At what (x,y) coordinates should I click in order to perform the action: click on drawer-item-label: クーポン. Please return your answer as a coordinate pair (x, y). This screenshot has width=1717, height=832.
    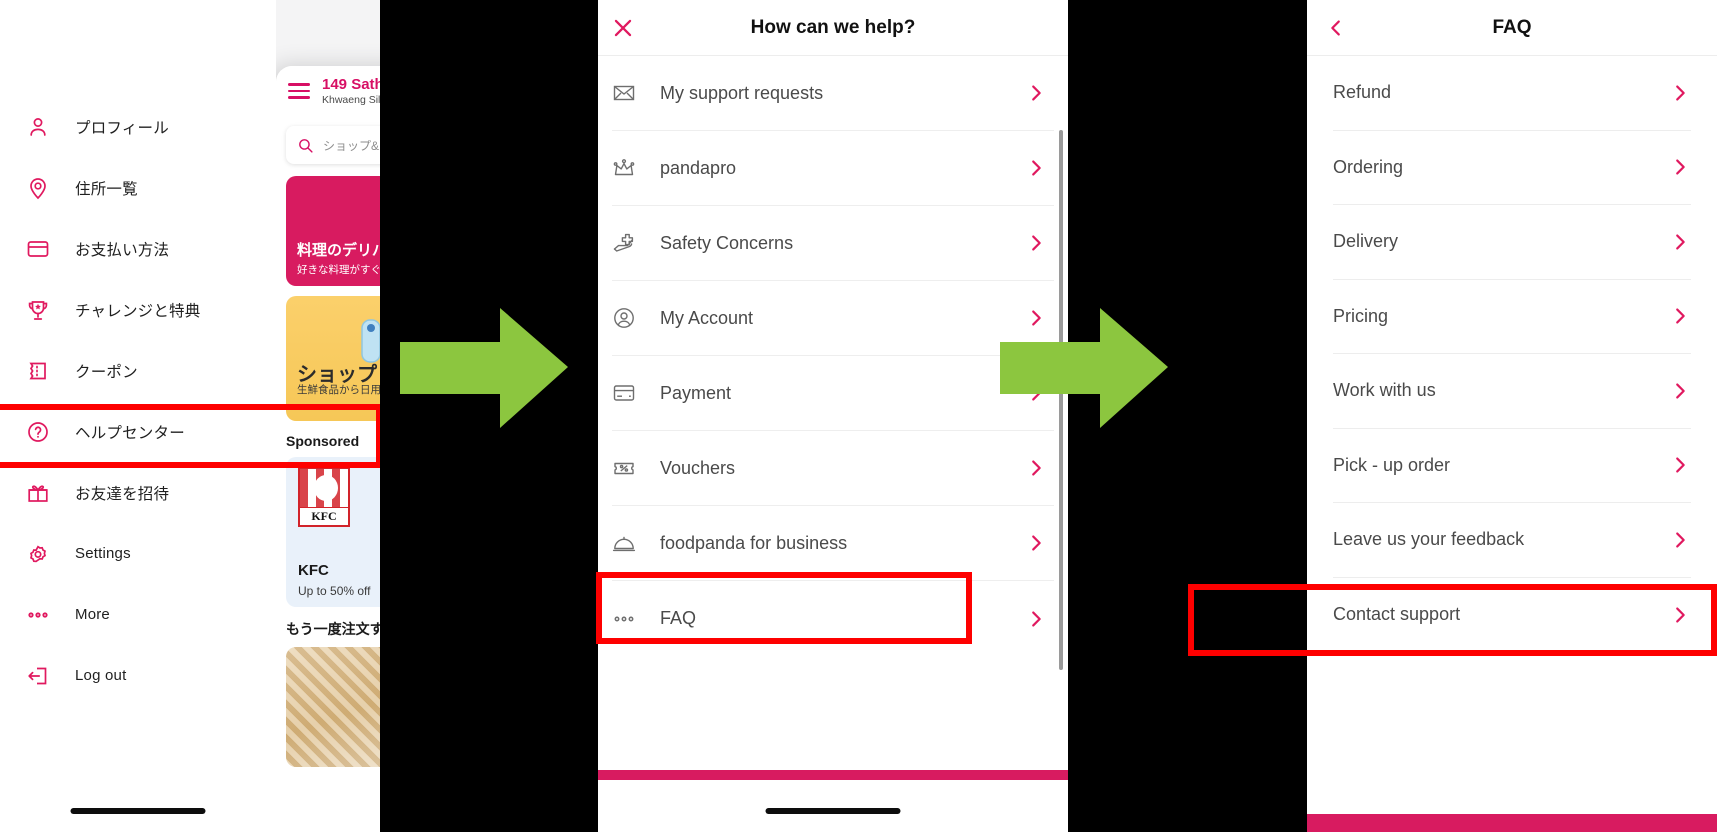
    Looking at the image, I should click on (106, 372).